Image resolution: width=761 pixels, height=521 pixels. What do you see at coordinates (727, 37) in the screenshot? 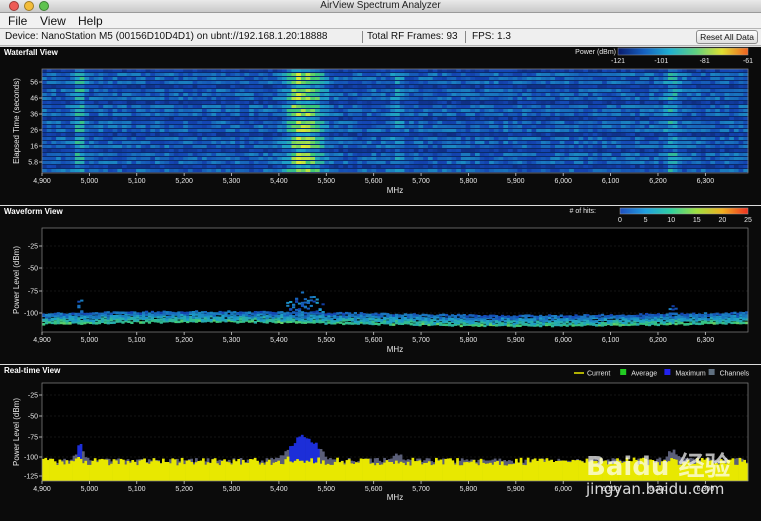
I see `reset-all-data-button: Reset All Data` at bounding box center [727, 37].